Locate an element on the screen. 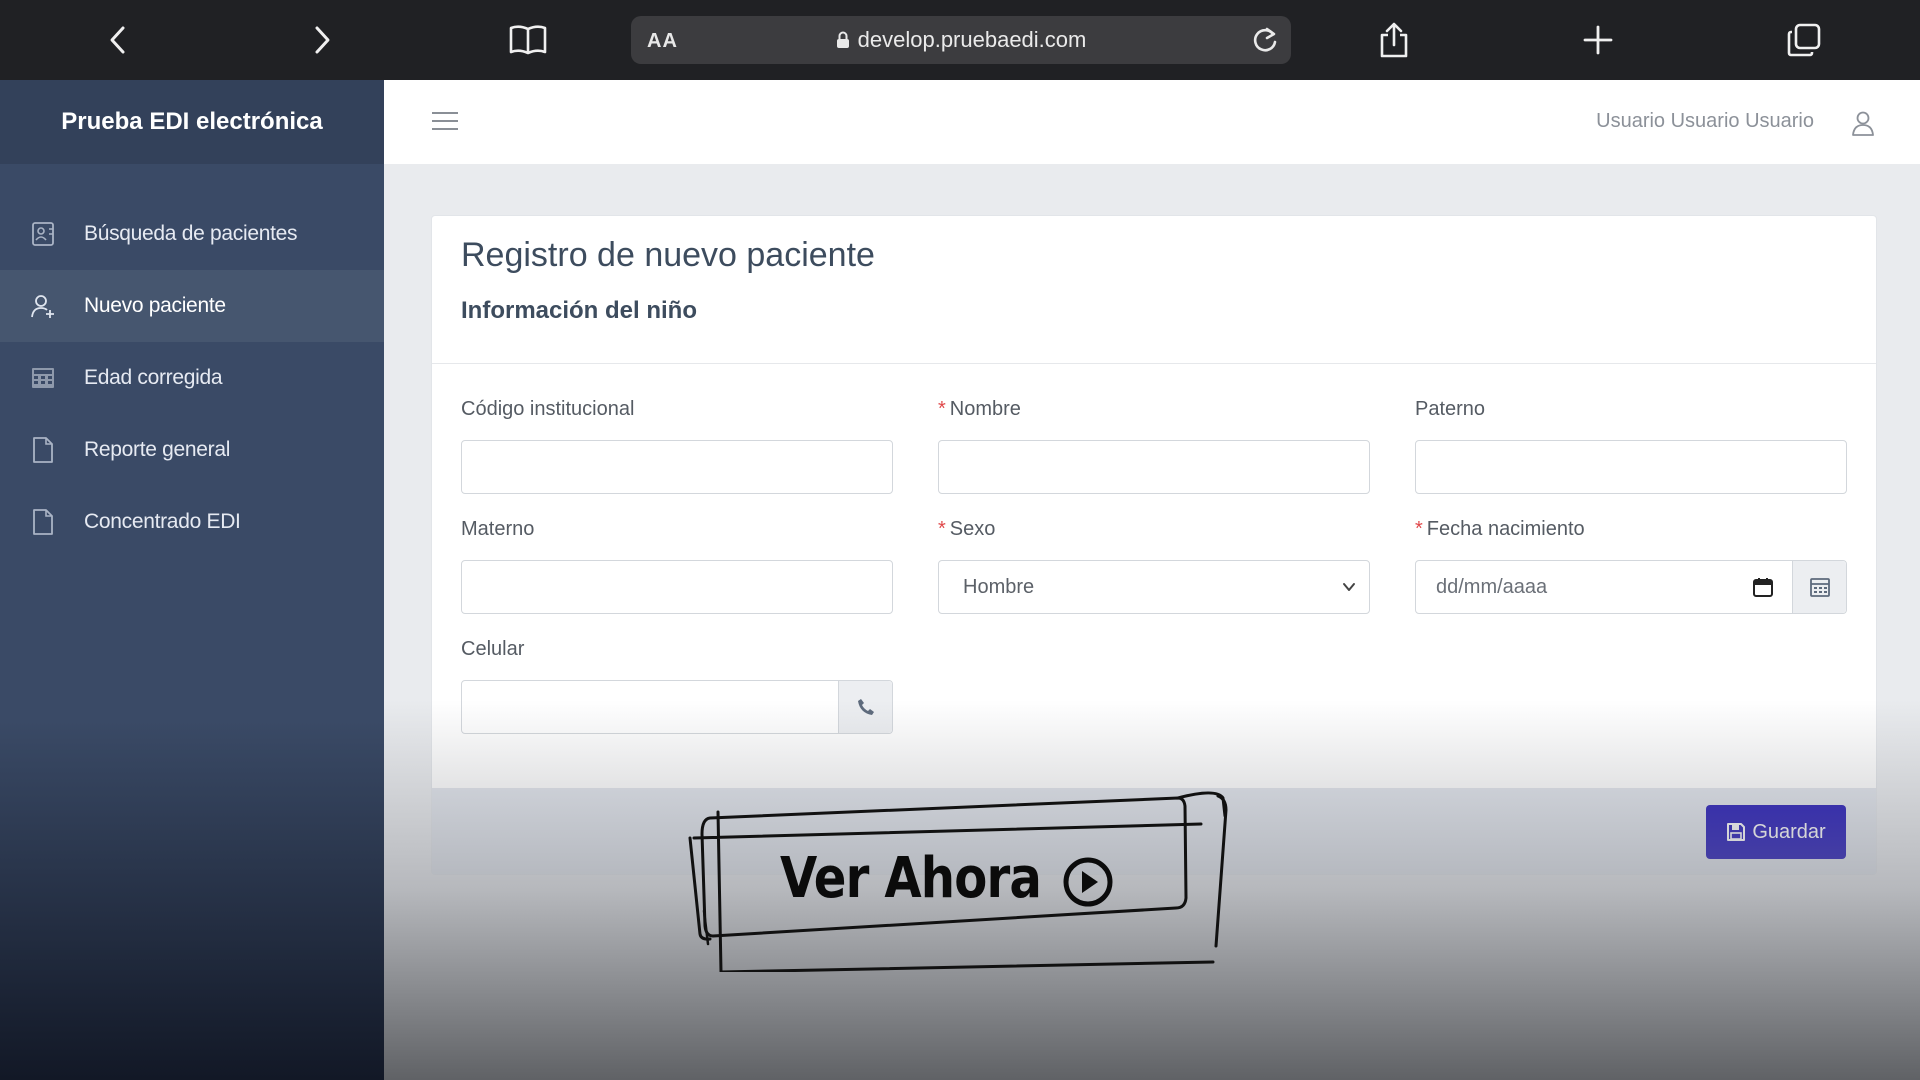  url-text: develop.pruebaedi.com is located at coordinates (972, 39).